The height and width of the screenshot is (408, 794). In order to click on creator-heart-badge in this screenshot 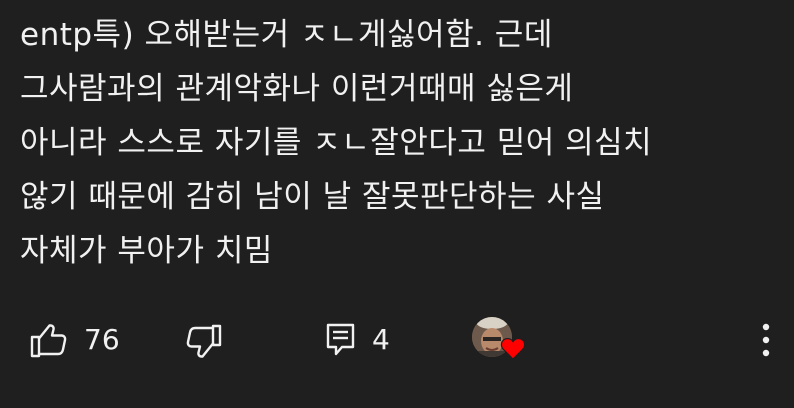, I will do `click(500, 343)`.